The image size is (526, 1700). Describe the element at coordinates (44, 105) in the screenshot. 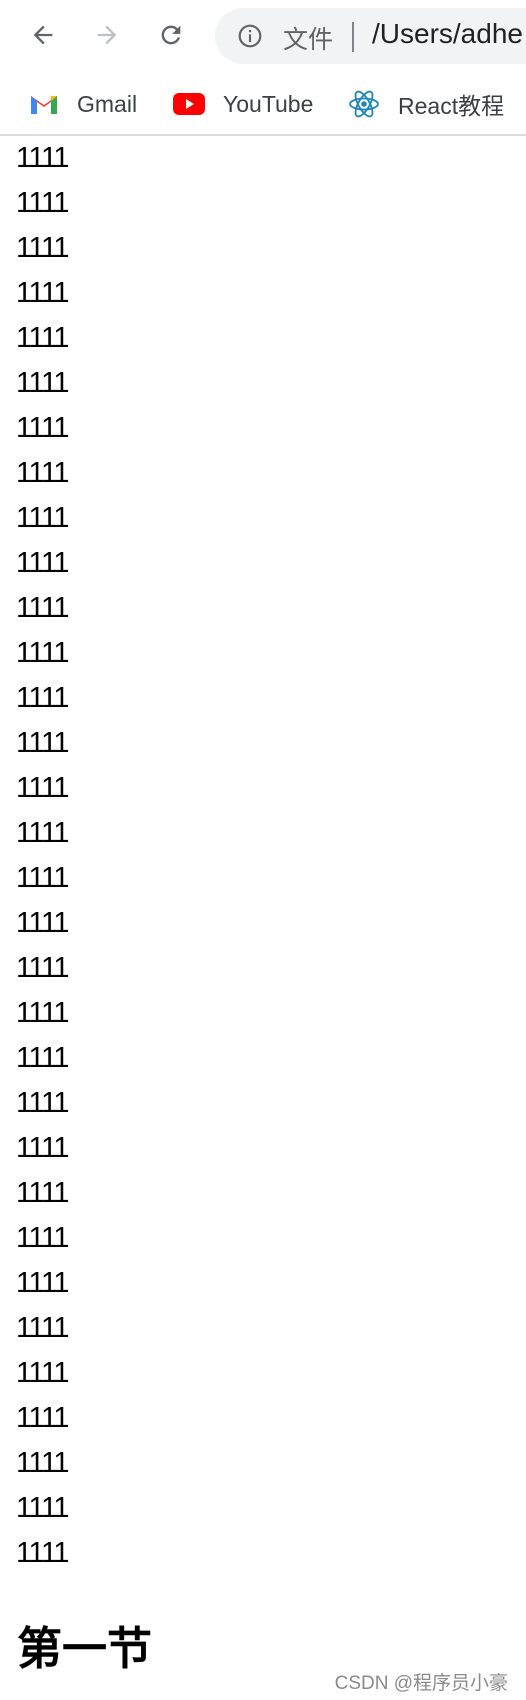

I see `gmail-icon` at that location.